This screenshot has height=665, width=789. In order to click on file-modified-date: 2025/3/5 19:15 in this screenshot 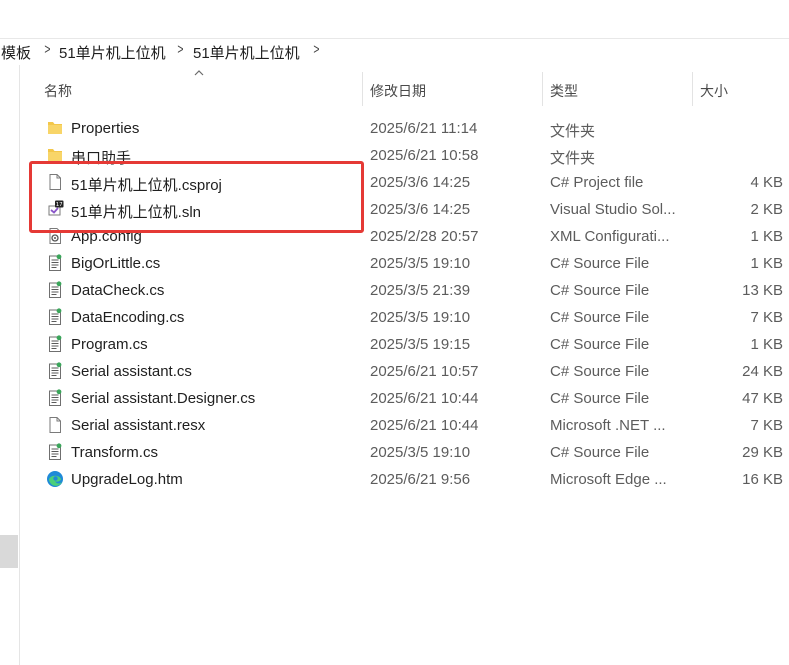, I will do `click(420, 344)`.